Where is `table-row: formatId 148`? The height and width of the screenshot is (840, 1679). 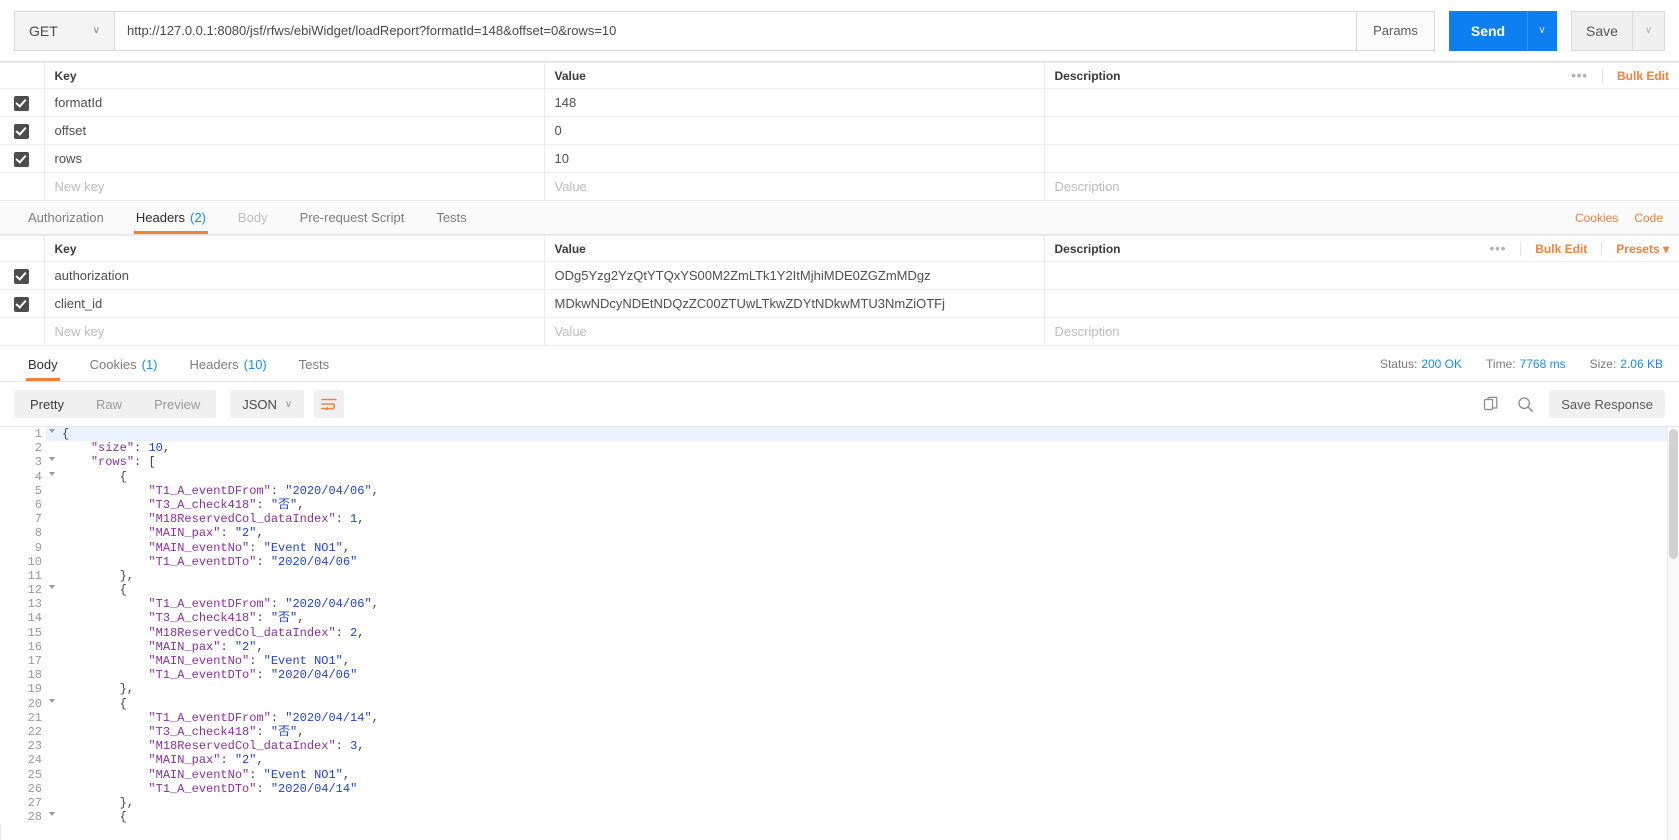 table-row: formatId 148 is located at coordinates (839, 102).